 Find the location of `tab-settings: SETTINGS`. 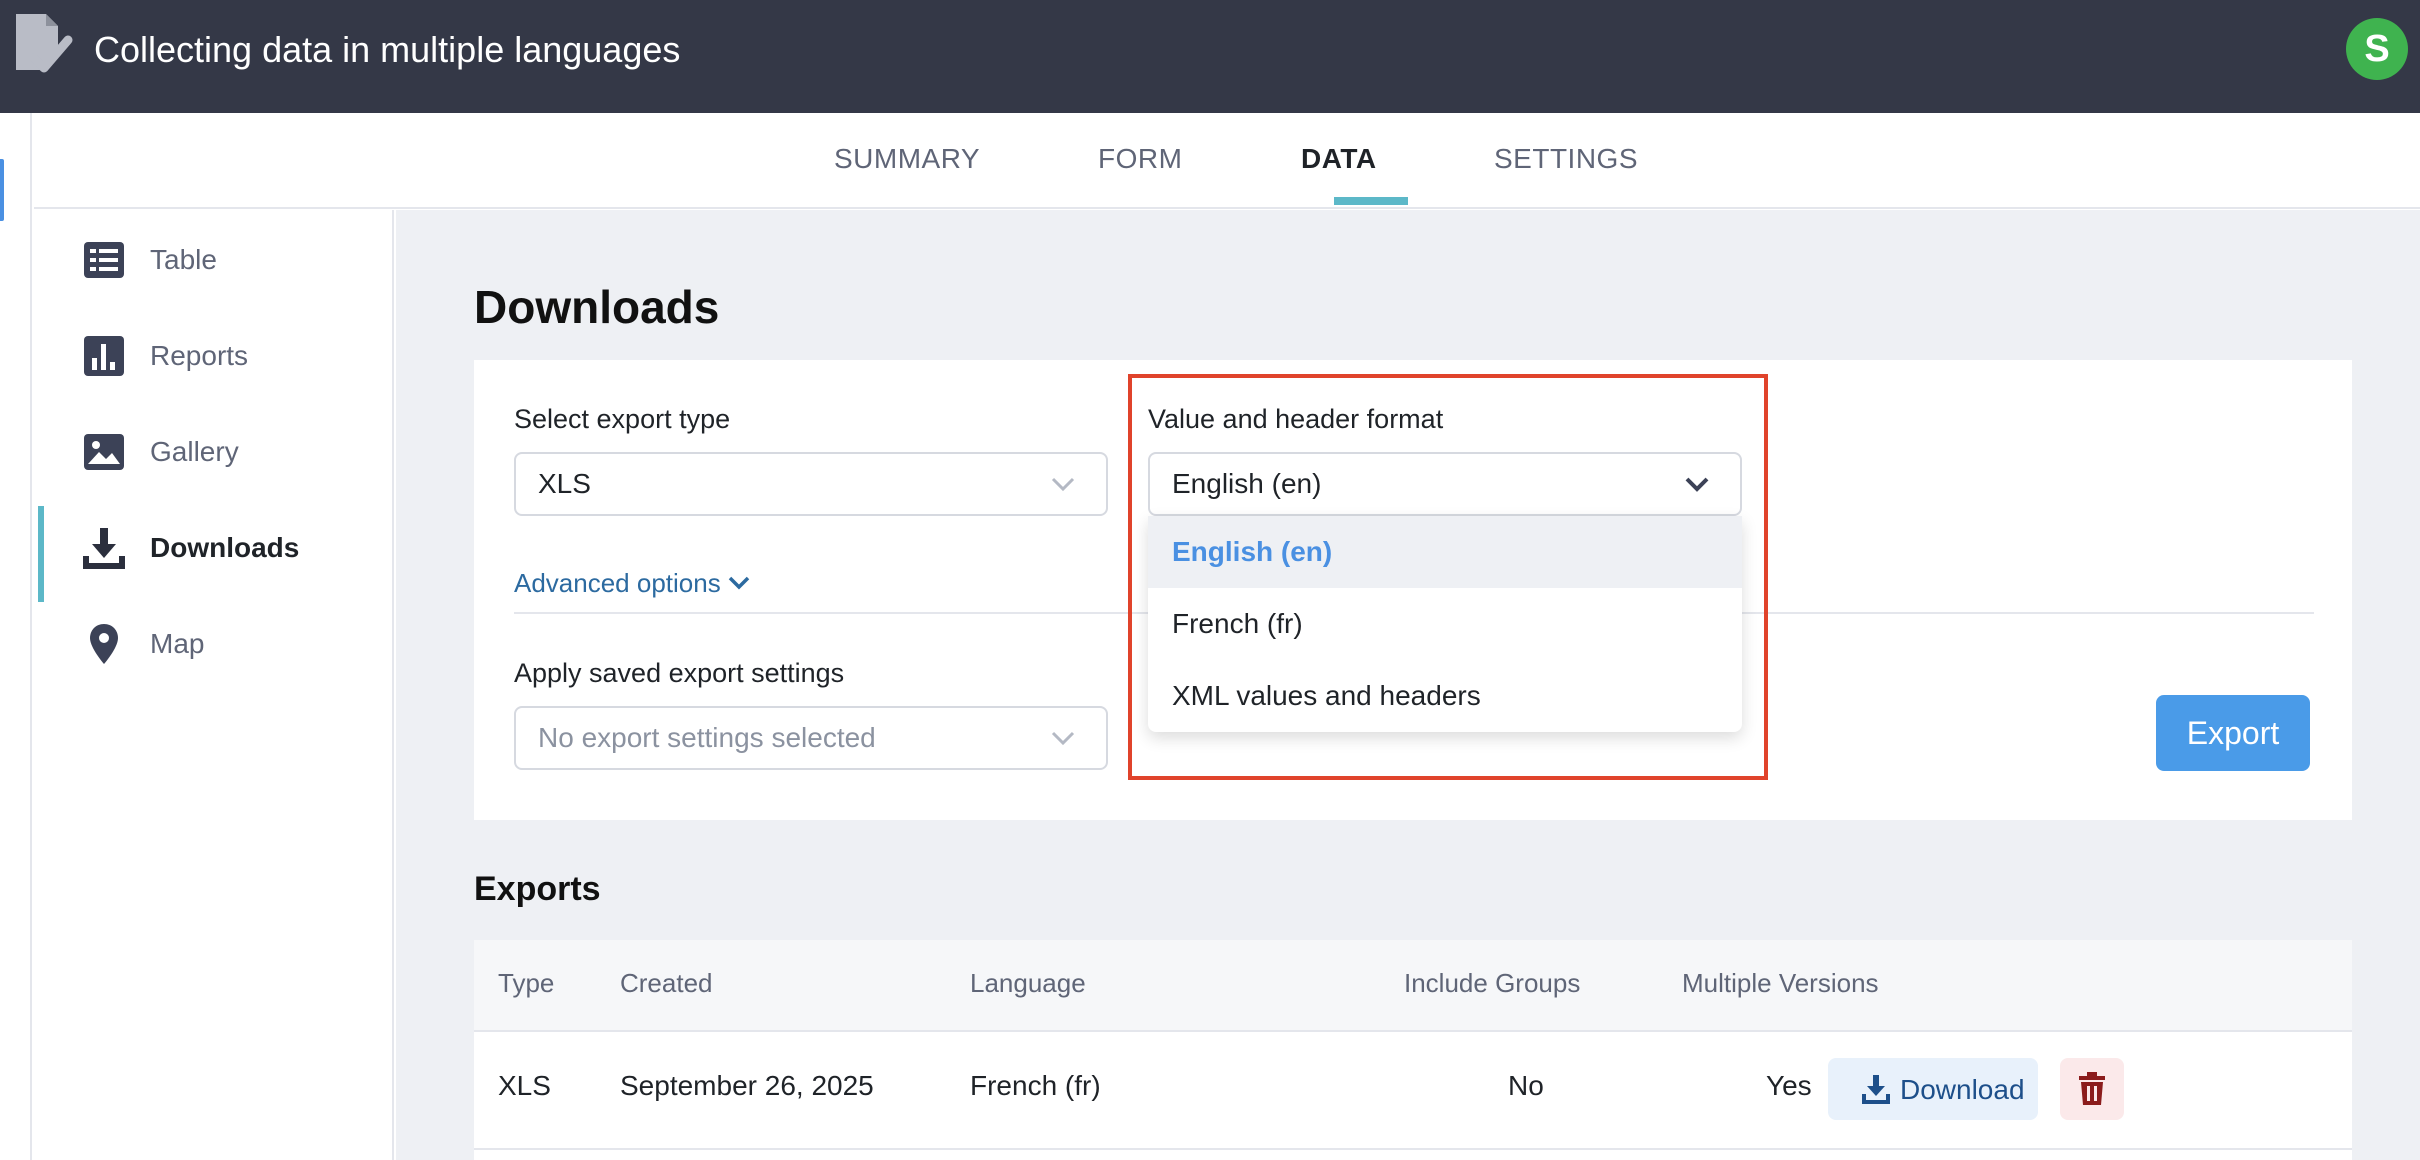

tab-settings: SETTINGS is located at coordinates (1566, 159).